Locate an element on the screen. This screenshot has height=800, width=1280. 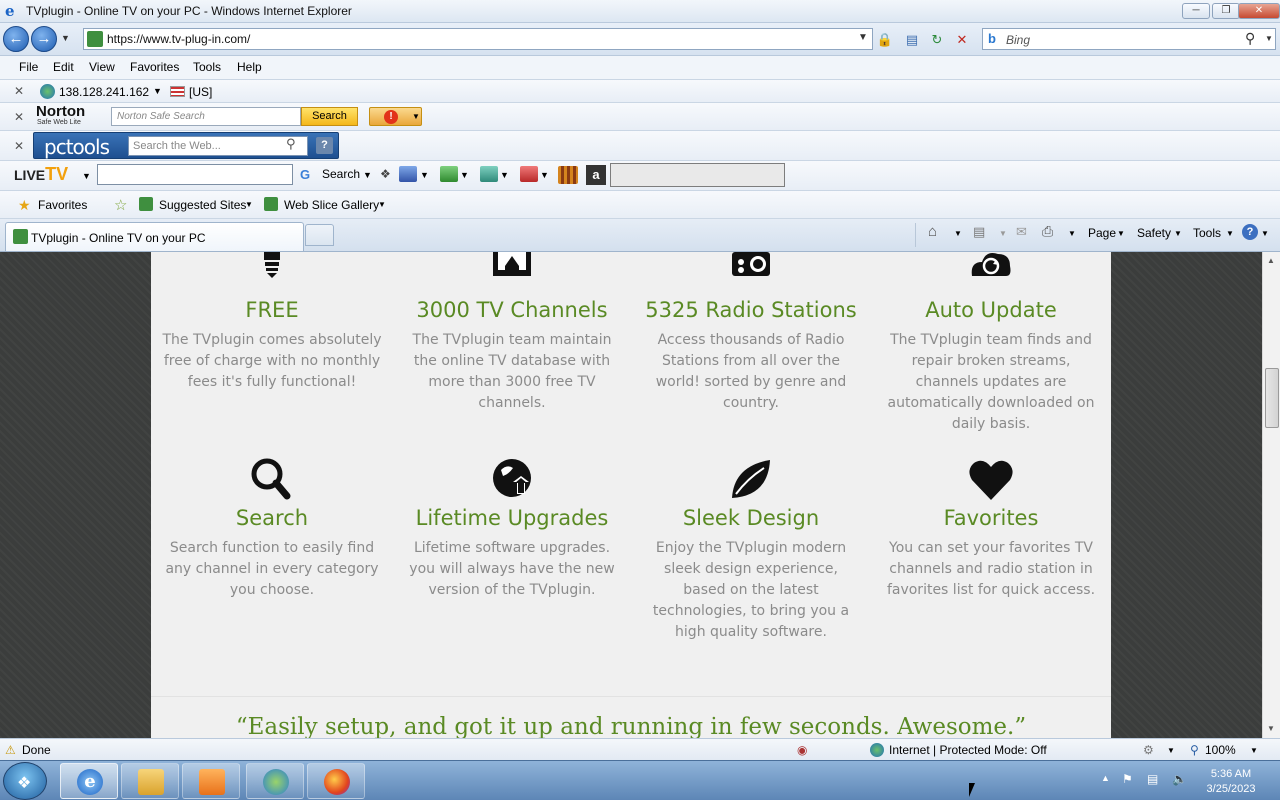
tv-green-icon is located at coordinates (449, 174).